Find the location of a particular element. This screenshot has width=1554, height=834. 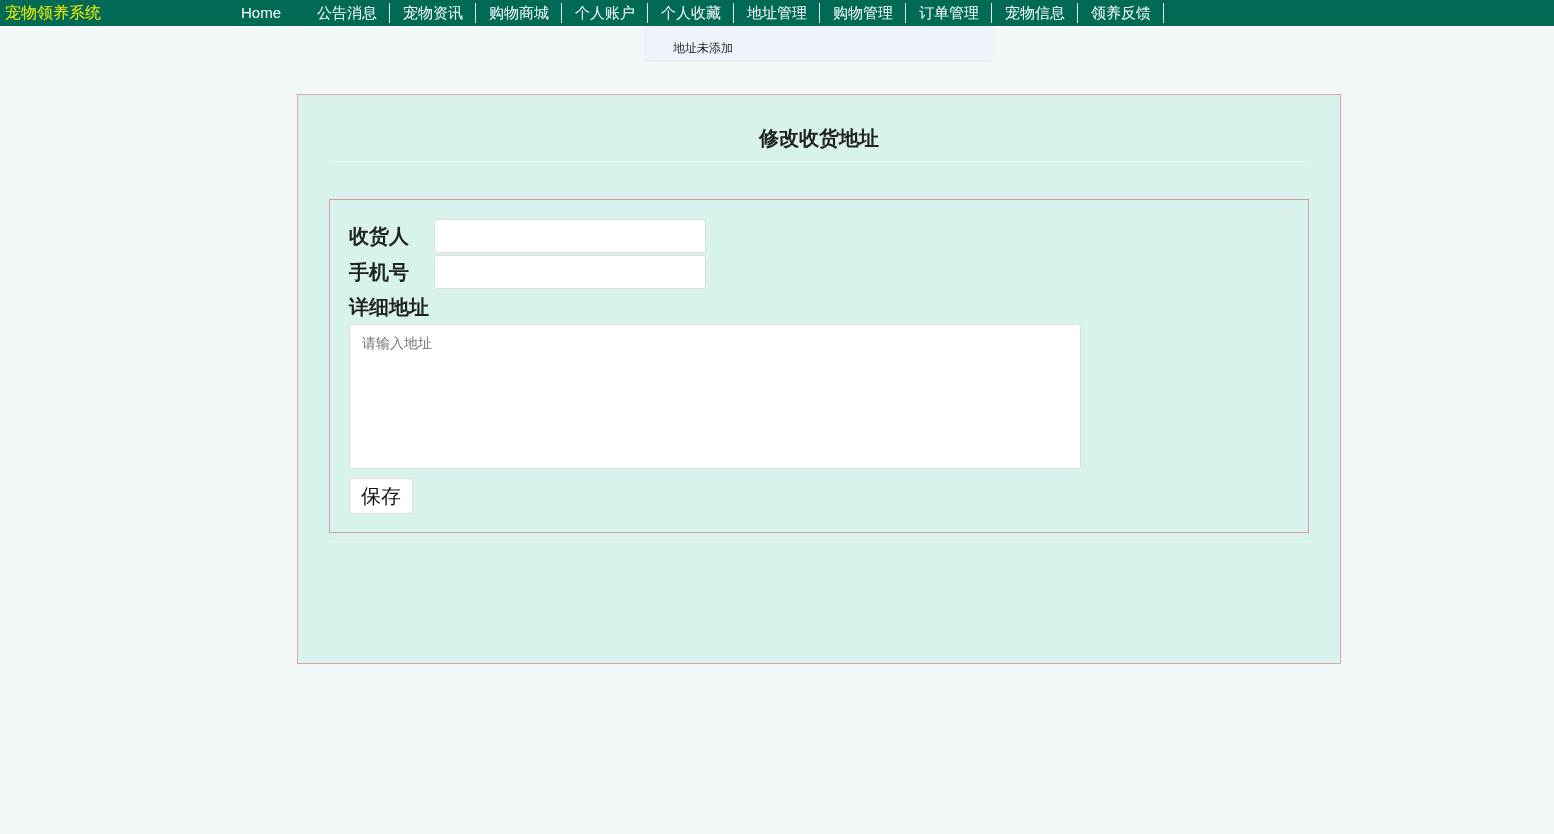

nav-link: 领养反馈 is located at coordinates (1121, 13).